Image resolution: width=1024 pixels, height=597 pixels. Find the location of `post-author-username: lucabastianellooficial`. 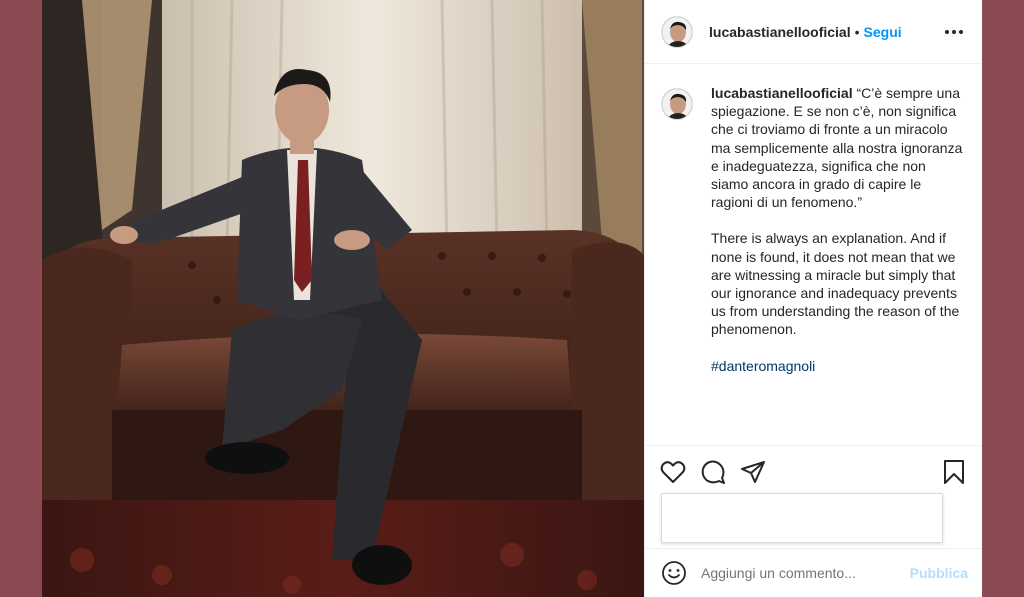

post-author-username: lucabastianellooficial is located at coordinates (780, 32).